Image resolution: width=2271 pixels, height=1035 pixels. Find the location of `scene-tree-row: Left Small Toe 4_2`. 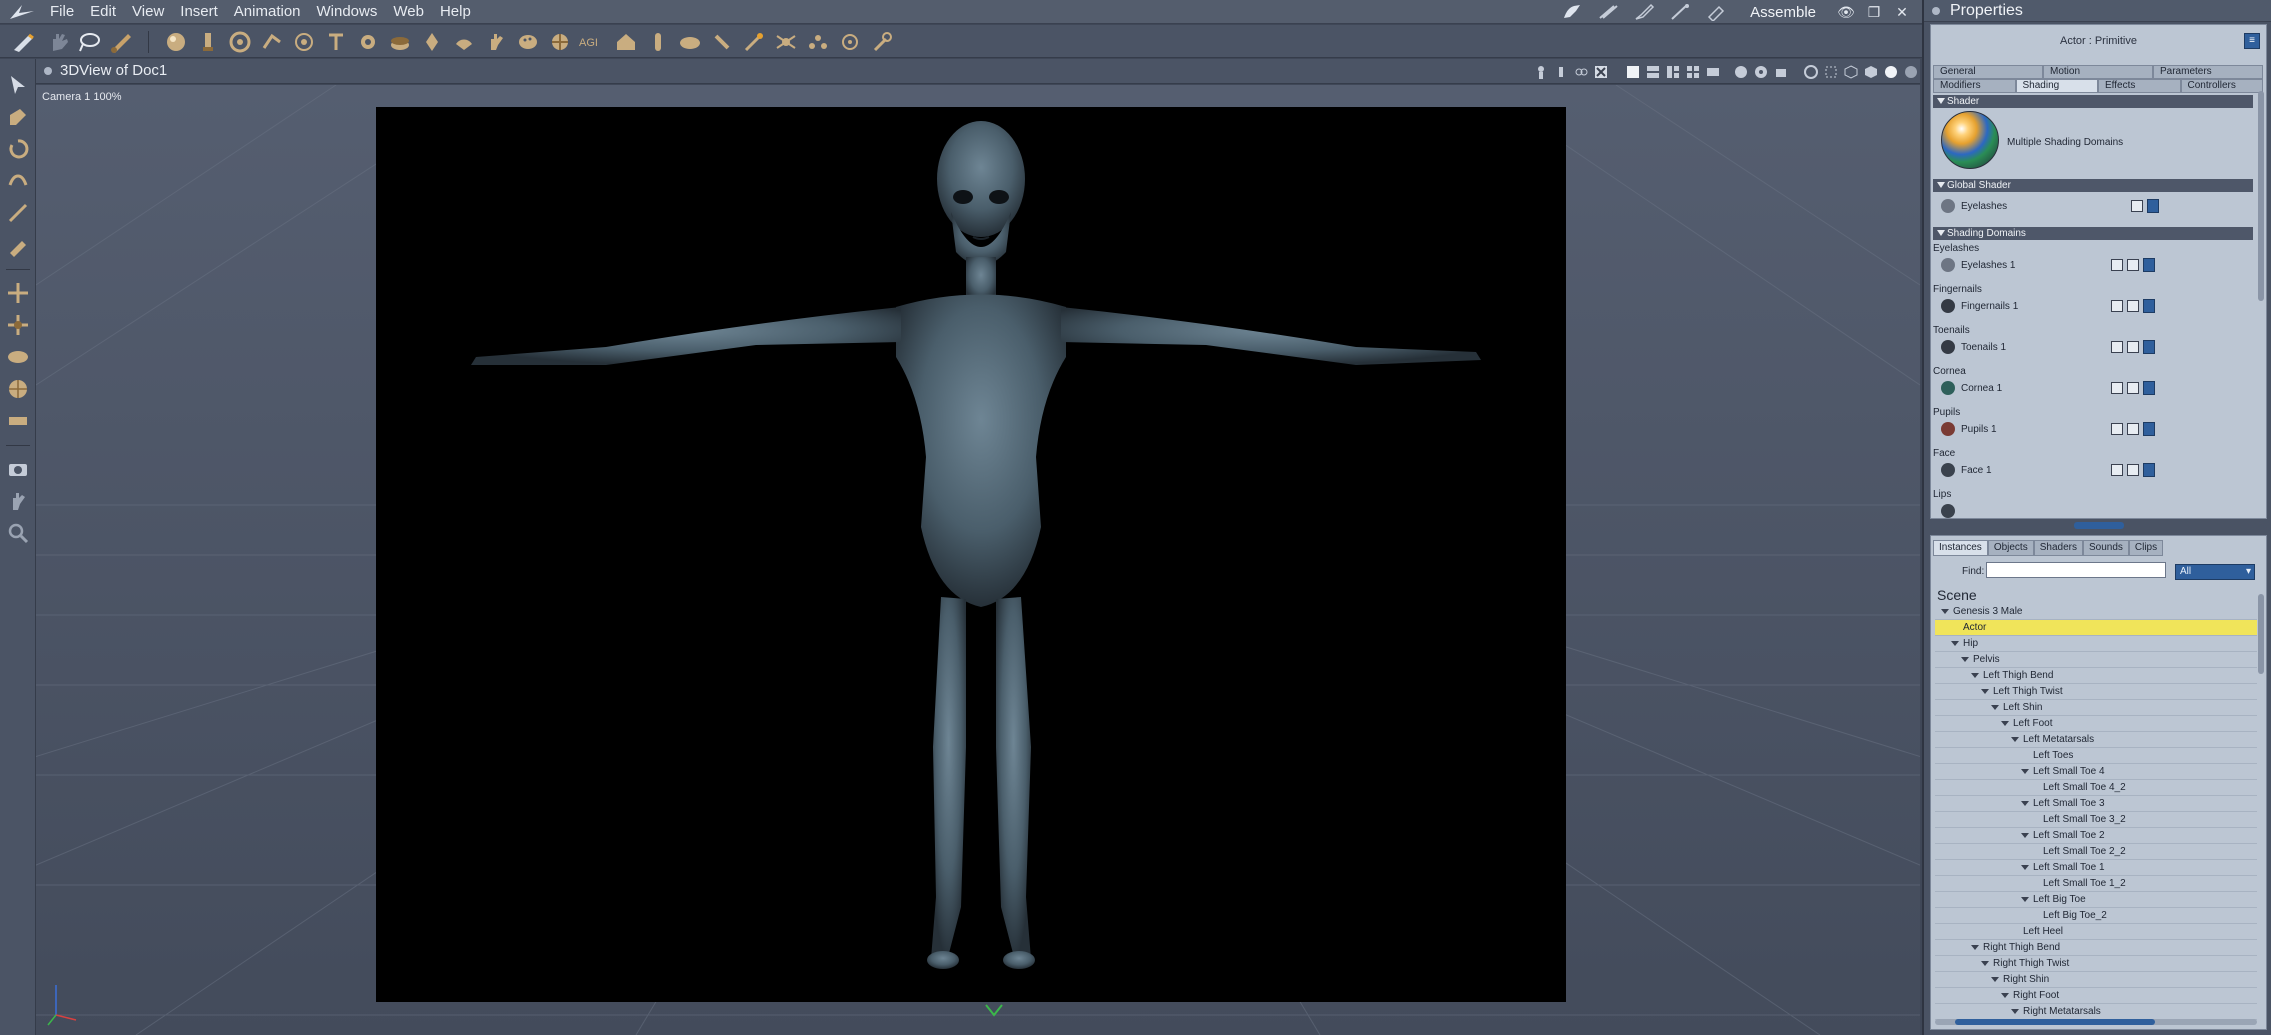

scene-tree-row: Left Small Toe 4_2 is located at coordinates (2096, 788).